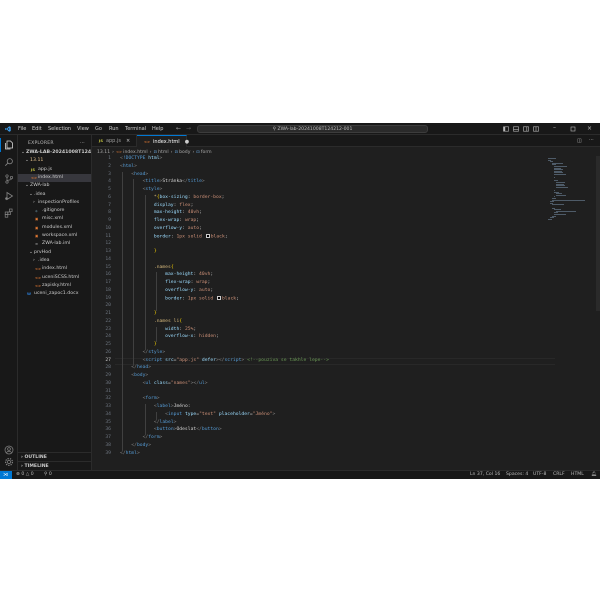 The height and width of the screenshot is (600, 600). What do you see at coordinates (189, 128) in the screenshot?
I see `forward-arrow-icon: →` at bounding box center [189, 128].